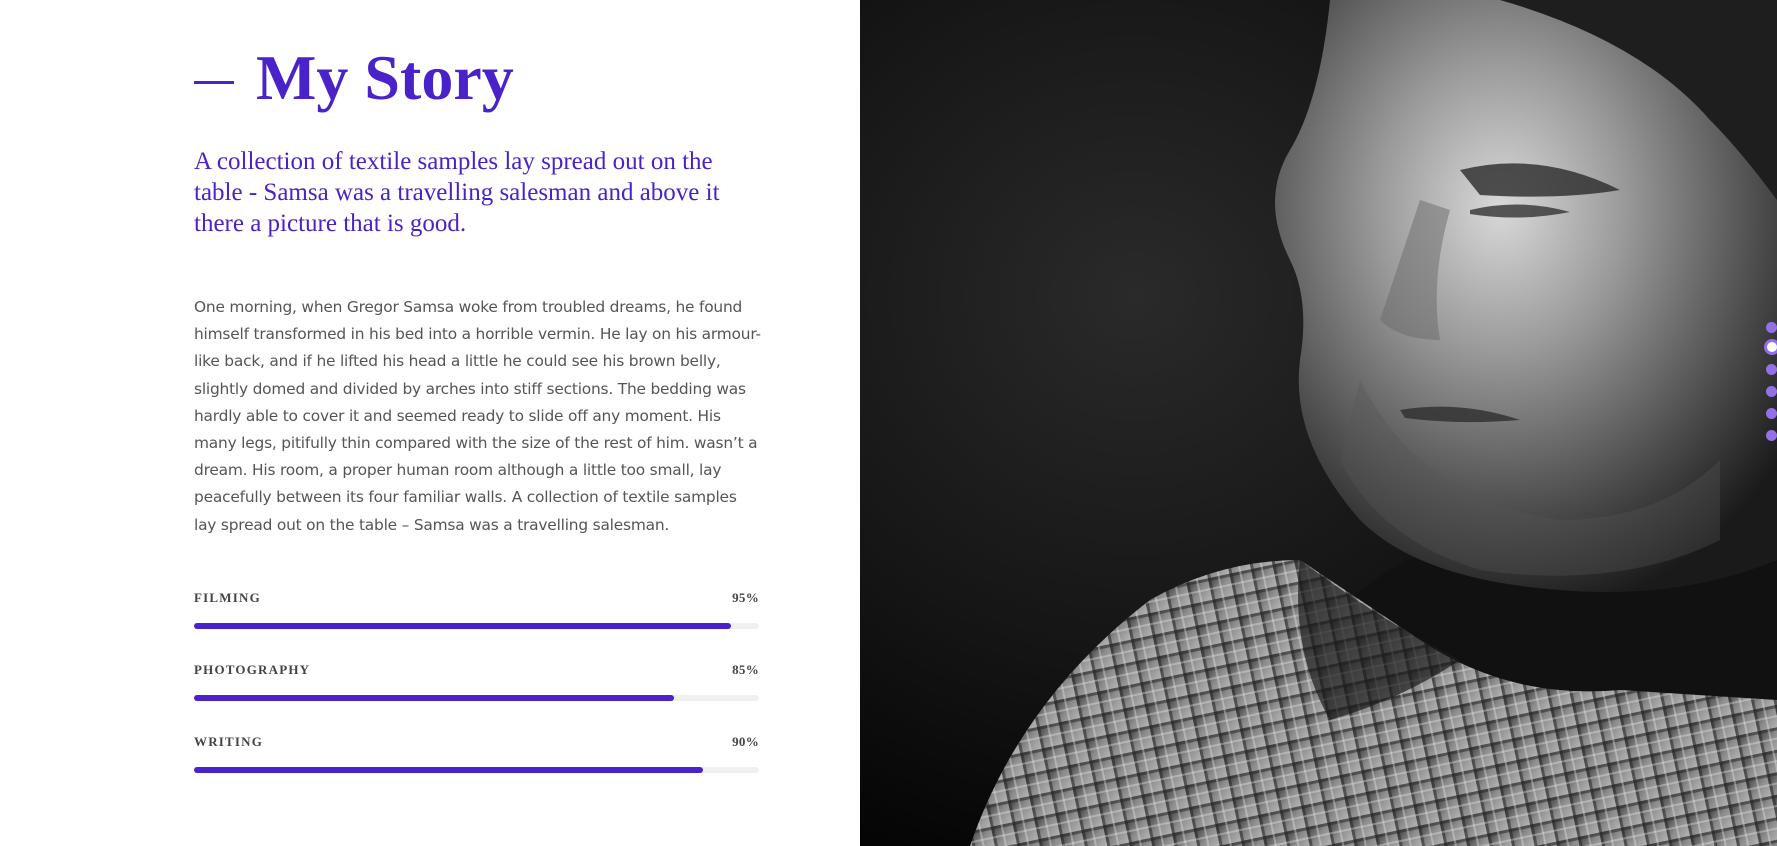 Image resolution: width=1777 pixels, height=846 pixels. I want to click on skill-label: WRITING, so click(229, 741).